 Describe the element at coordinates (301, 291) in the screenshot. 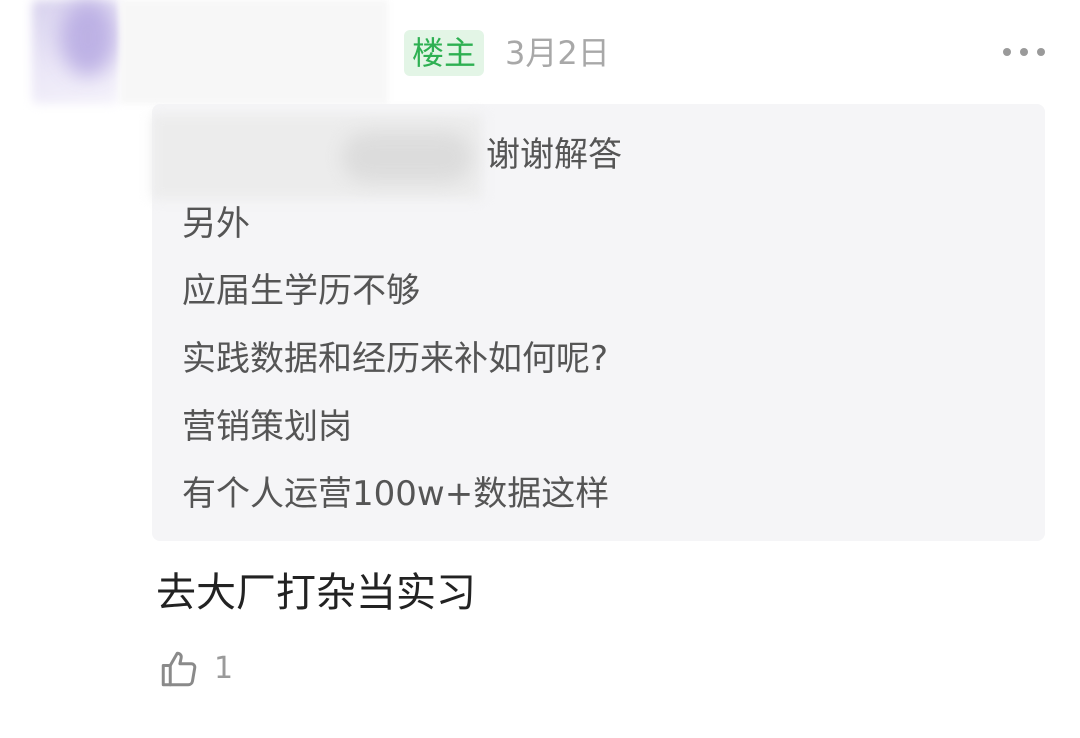

I see `quote-line: 应届生学历不够` at that location.